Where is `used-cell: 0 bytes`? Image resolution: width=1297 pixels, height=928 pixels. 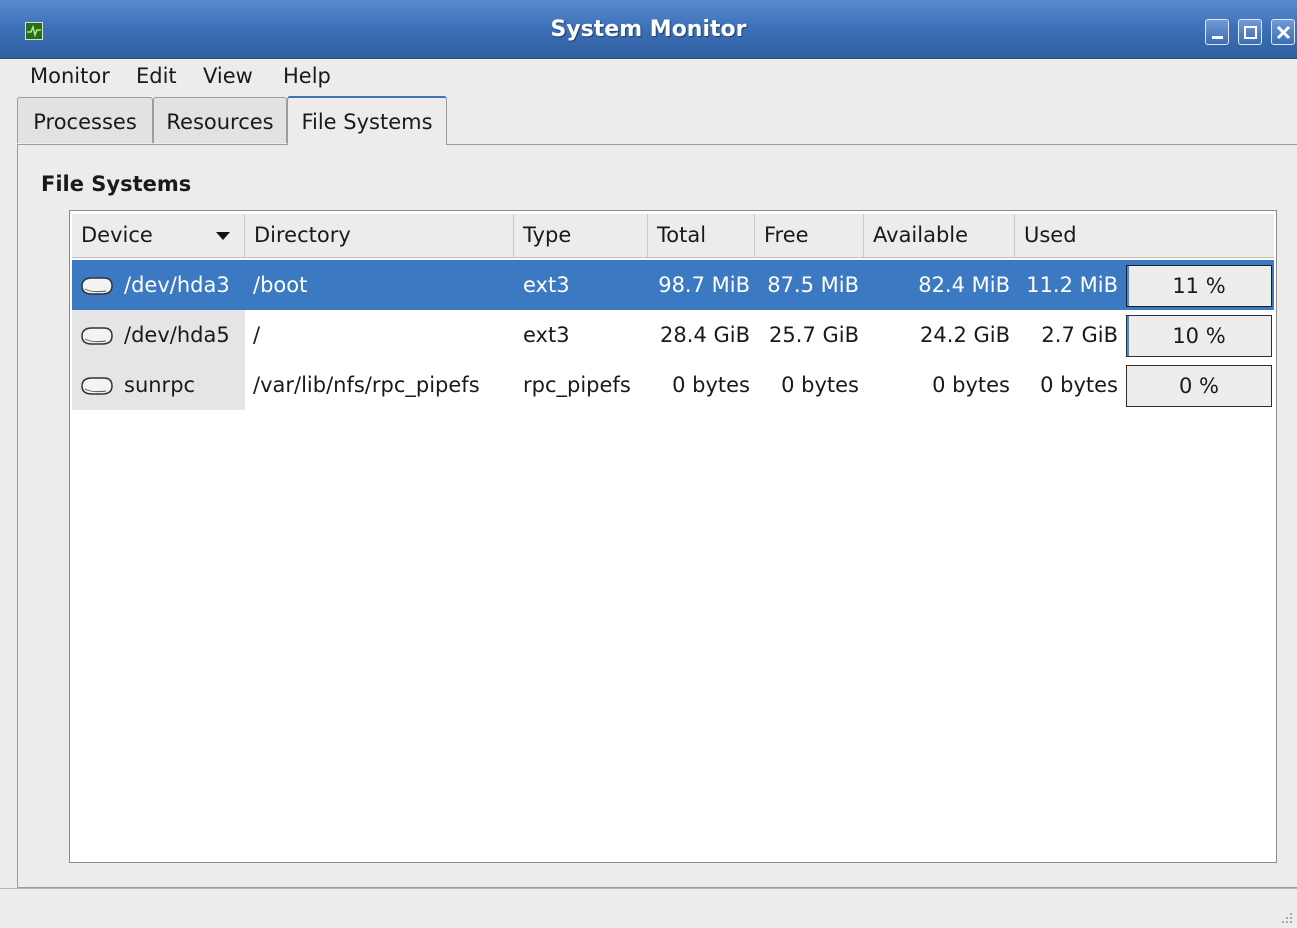 used-cell: 0 bytes is located at coordinates (1079, 385).